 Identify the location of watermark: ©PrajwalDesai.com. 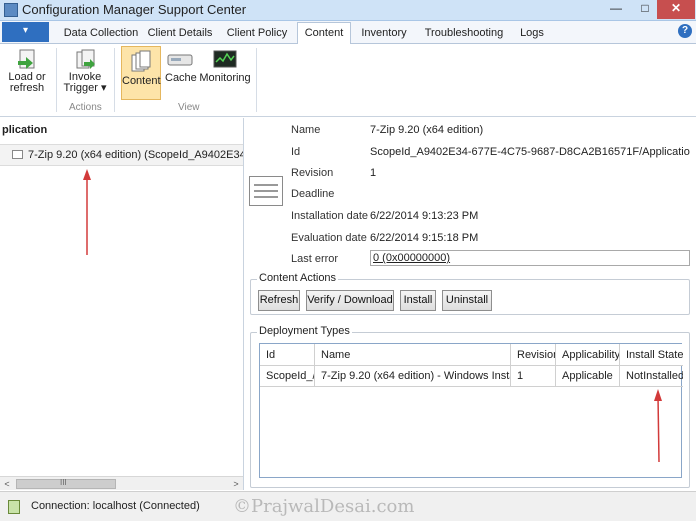
(324, 506).